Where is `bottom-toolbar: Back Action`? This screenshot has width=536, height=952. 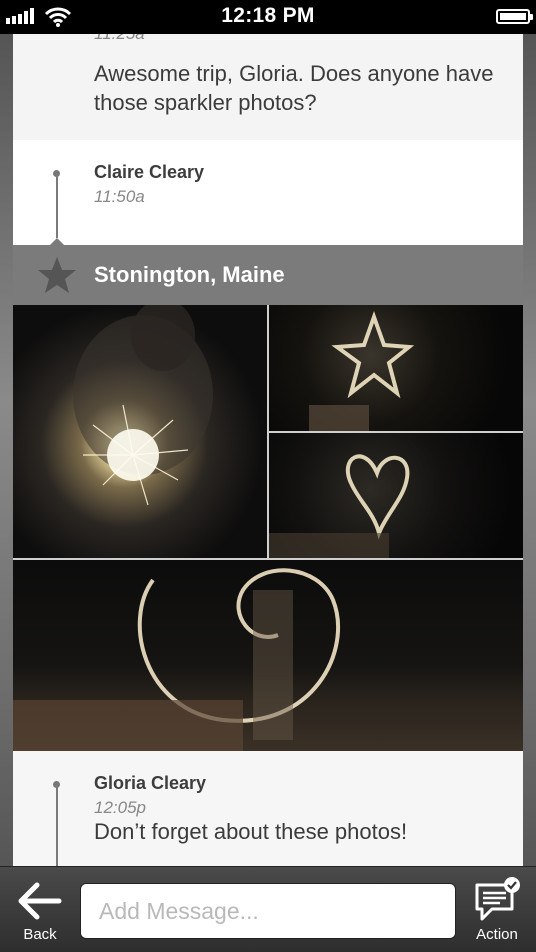 bottom-toolbar: Back Action is located at coordinates (268, 909).